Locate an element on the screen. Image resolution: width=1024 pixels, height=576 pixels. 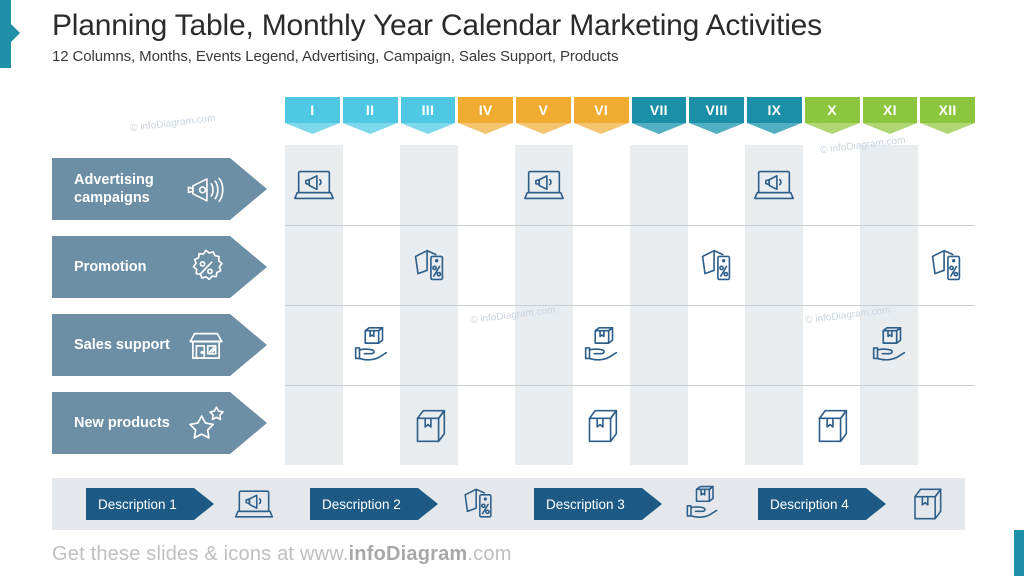
month-header-body: IV is located at coordinates (485, 110).